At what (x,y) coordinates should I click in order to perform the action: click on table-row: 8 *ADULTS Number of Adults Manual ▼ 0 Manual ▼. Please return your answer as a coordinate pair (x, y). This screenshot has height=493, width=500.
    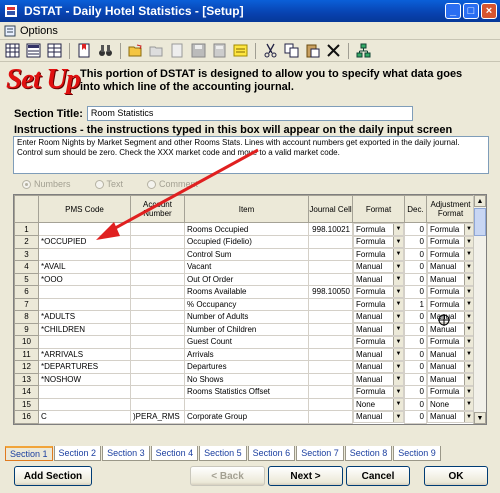
    Looking at the image, I should click on (244, 317).